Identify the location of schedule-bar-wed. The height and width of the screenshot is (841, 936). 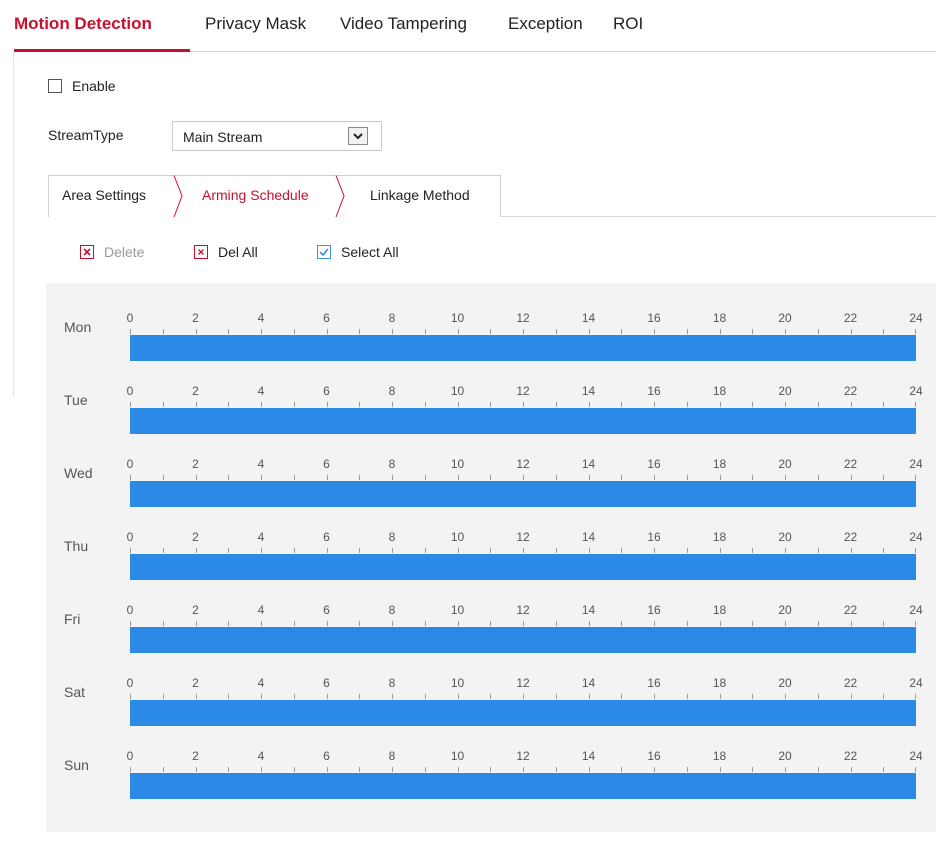
(523, 494).